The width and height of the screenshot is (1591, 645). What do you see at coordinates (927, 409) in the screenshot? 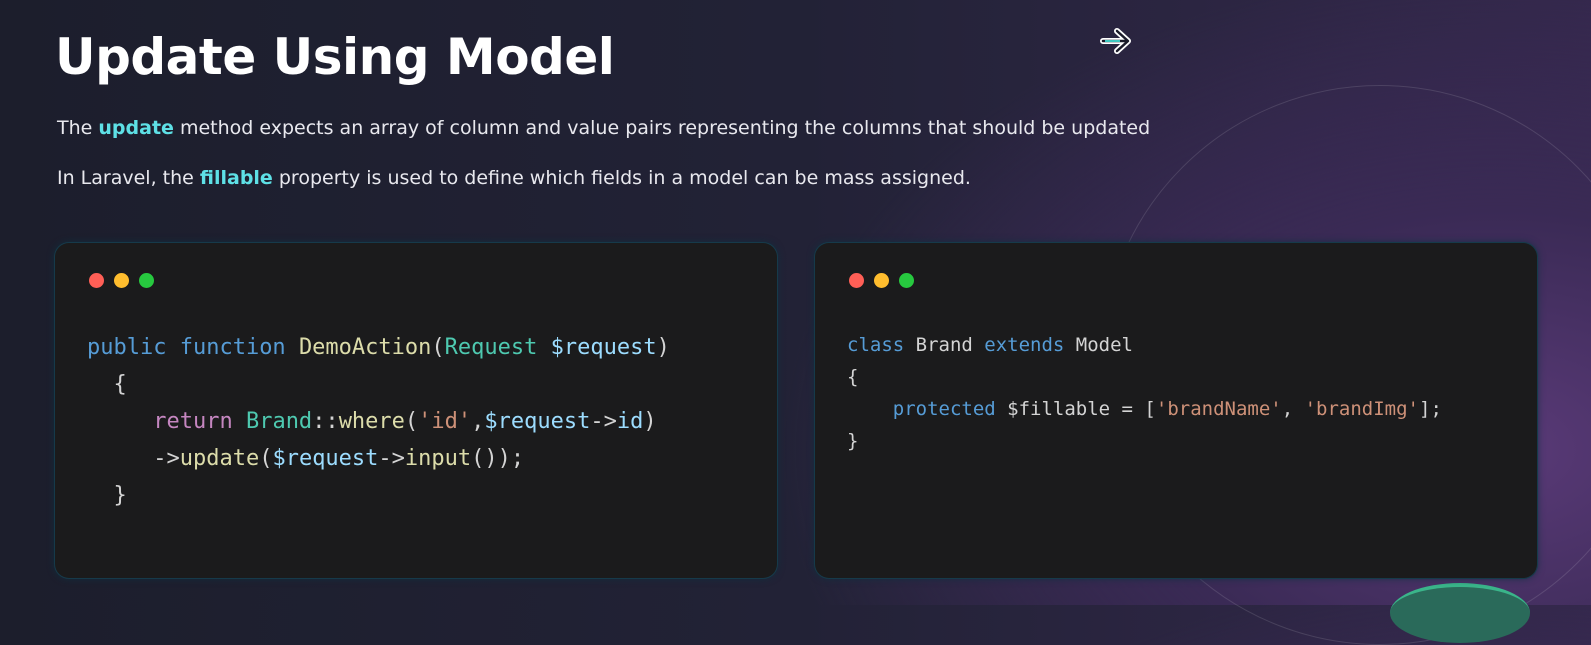
I see `code-token: protected` at bounding box center [927, 409].